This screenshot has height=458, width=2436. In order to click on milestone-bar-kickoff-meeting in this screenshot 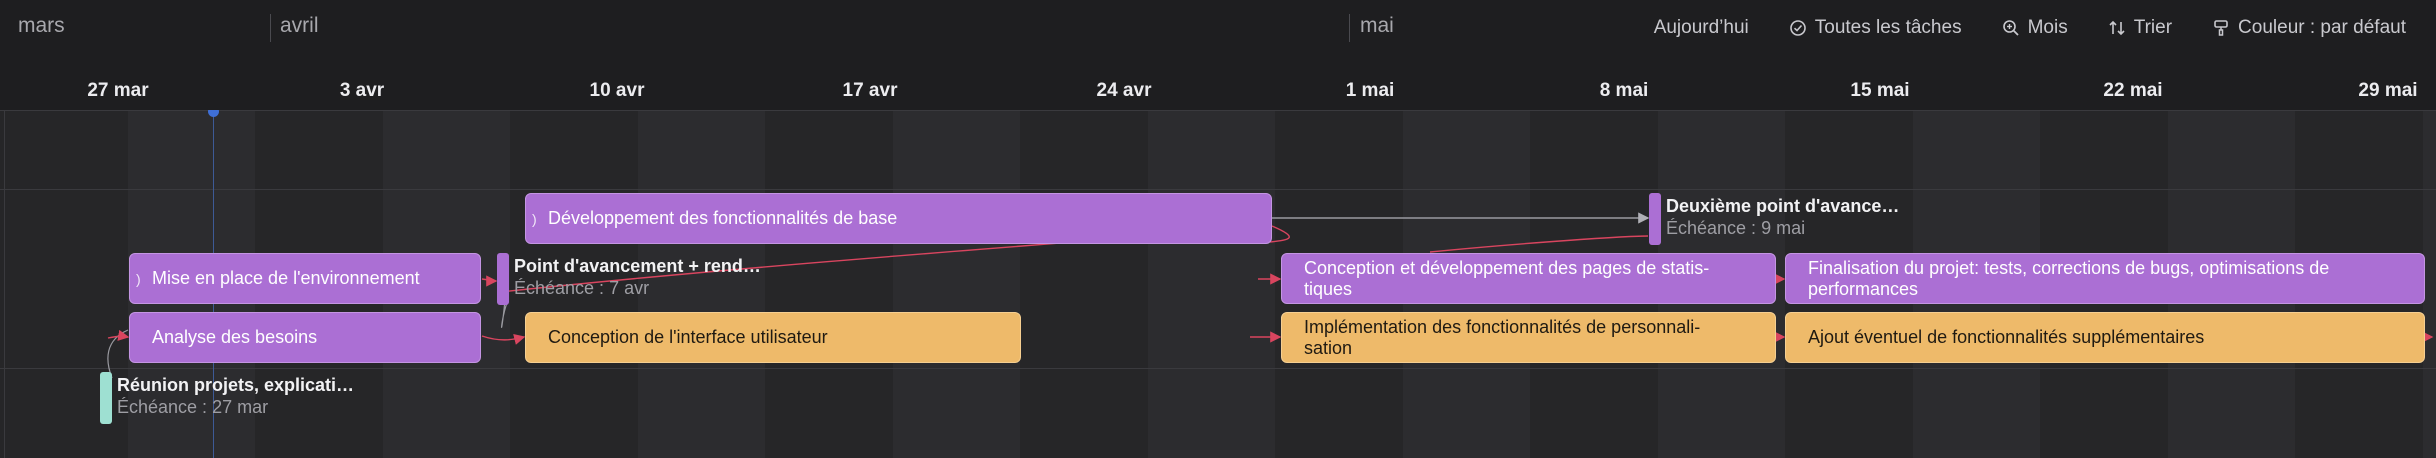, I will do `click(106, 398)`.